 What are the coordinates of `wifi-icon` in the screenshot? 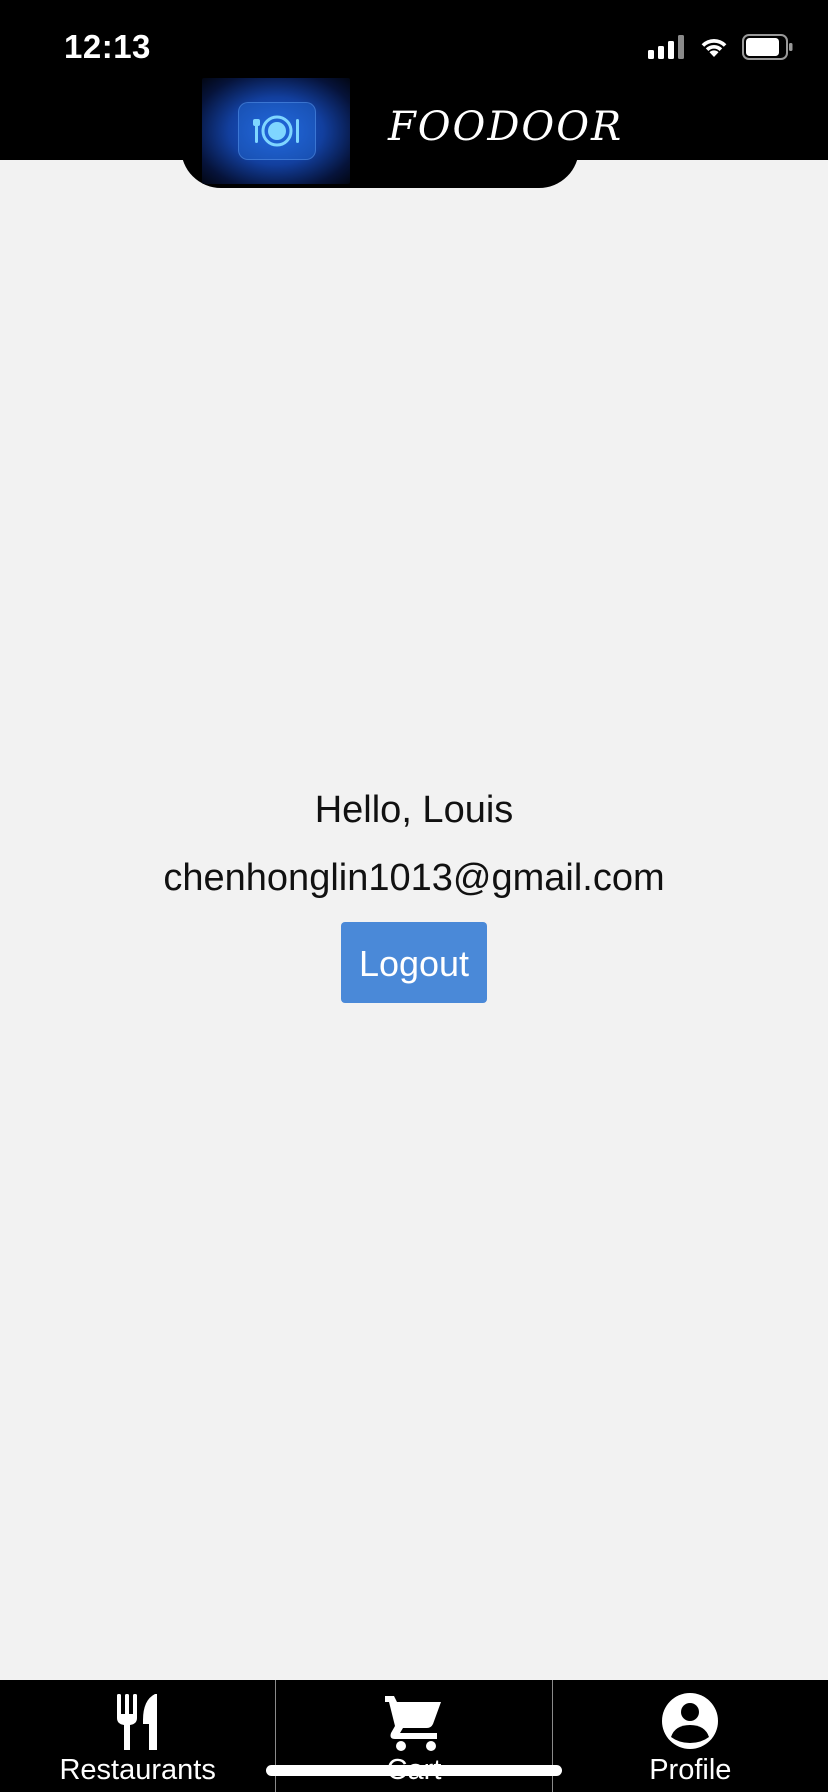 It's located at (714, 48).